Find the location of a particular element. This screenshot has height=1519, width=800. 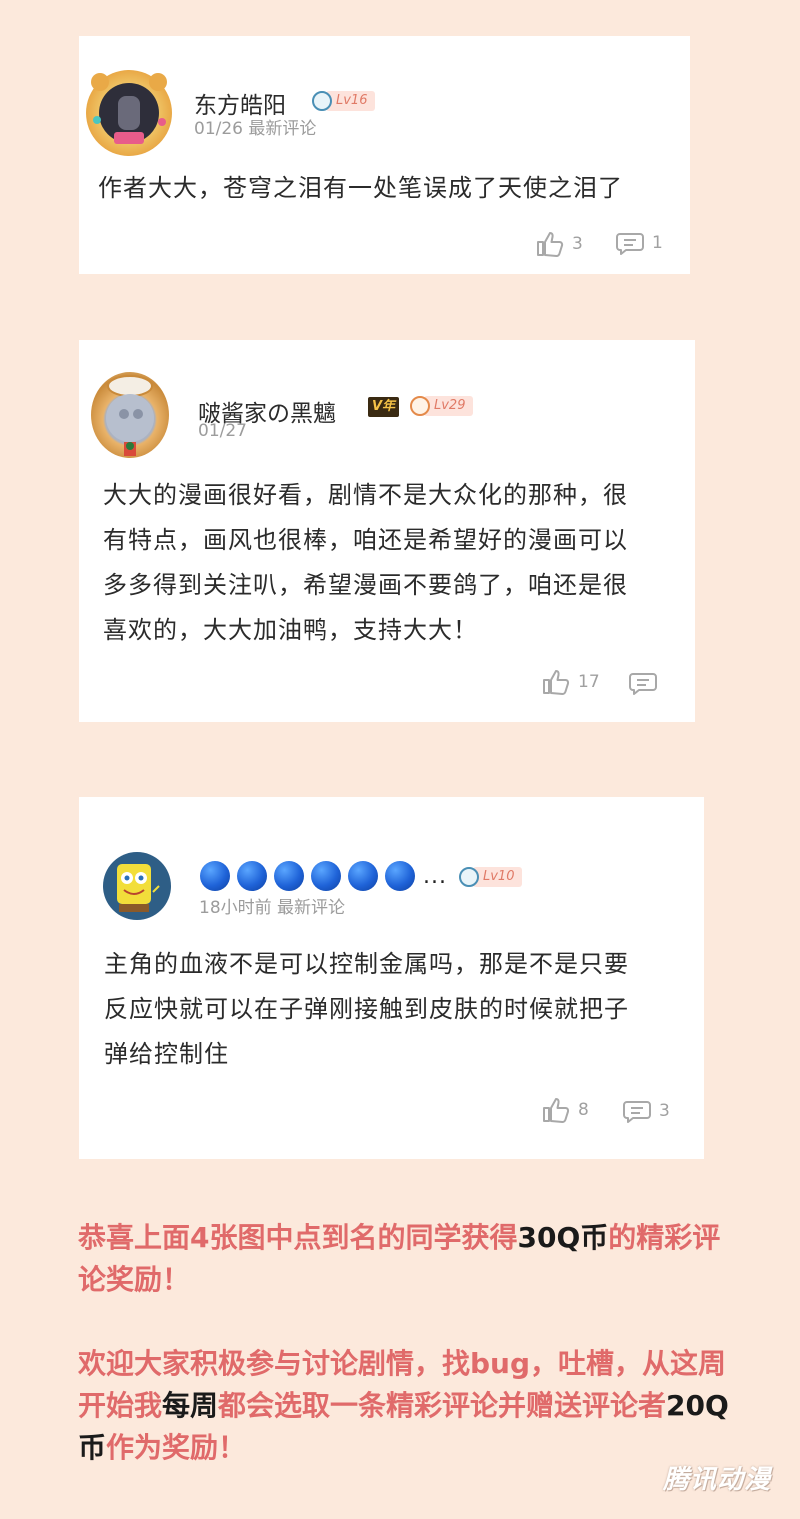

comment-text-line: 多多得到关注叭，希望漫画不要鸽了，咱还是很 is located at coordinates (365, 585).